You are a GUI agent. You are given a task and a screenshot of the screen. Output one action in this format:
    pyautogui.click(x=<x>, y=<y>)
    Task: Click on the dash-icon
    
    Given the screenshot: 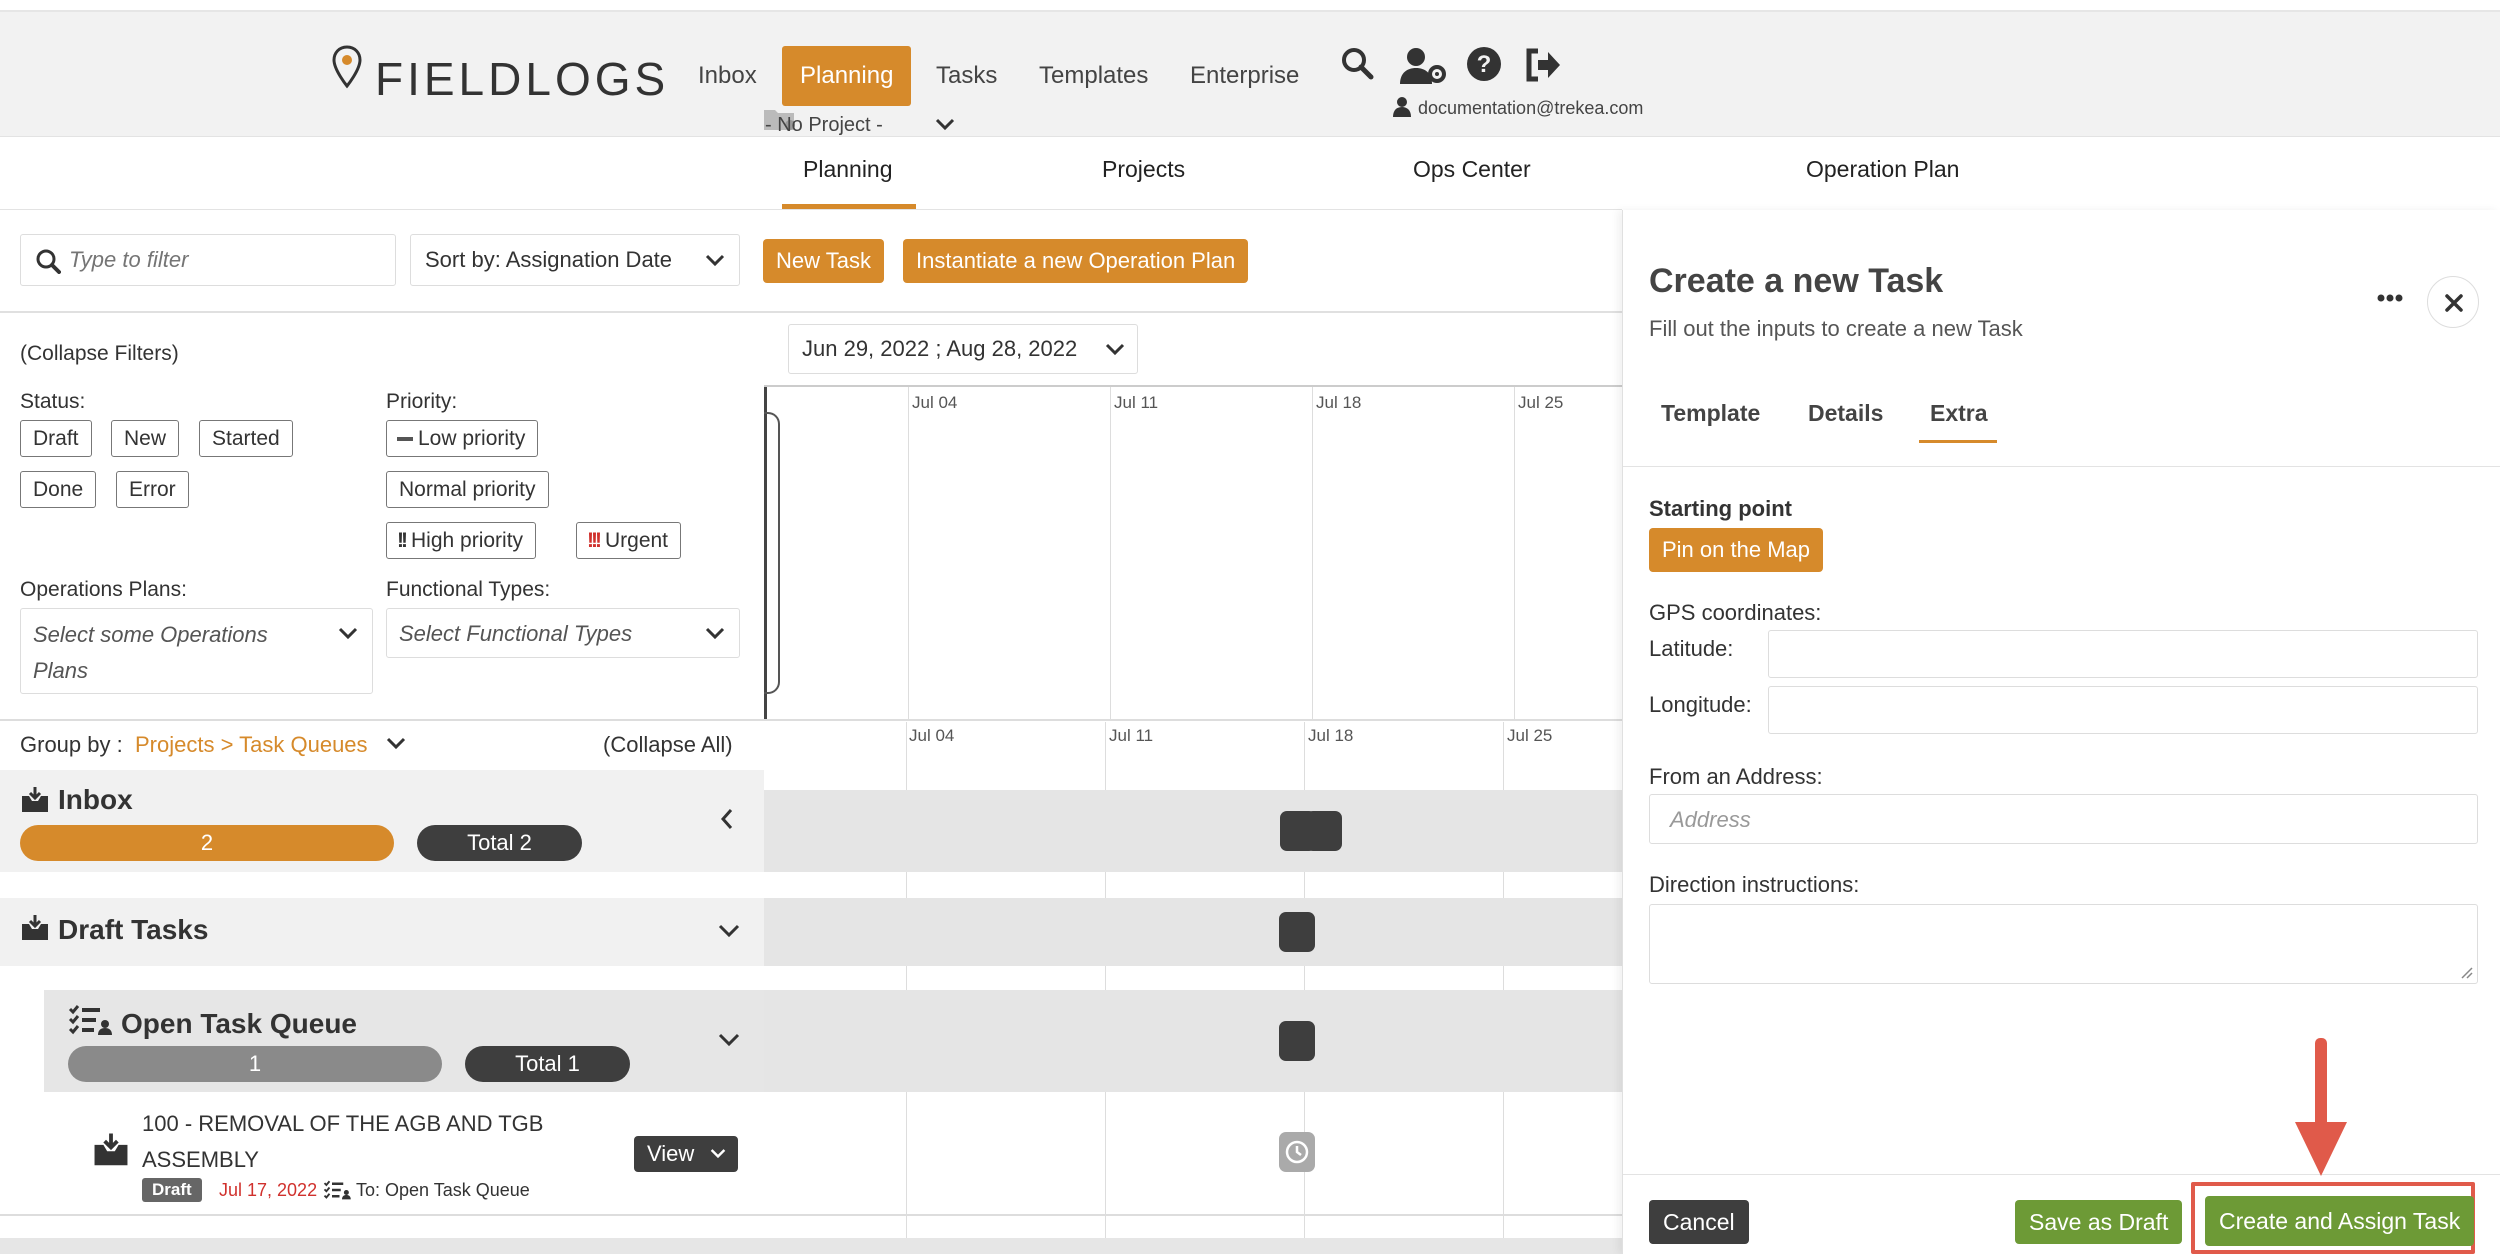 What is the action you would take?
    pyautogui.click(x=405, y=439)
    